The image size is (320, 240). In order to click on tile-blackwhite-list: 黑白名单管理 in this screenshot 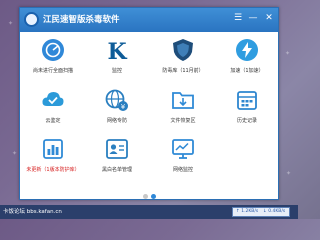, I will do `click(117, 158)`.